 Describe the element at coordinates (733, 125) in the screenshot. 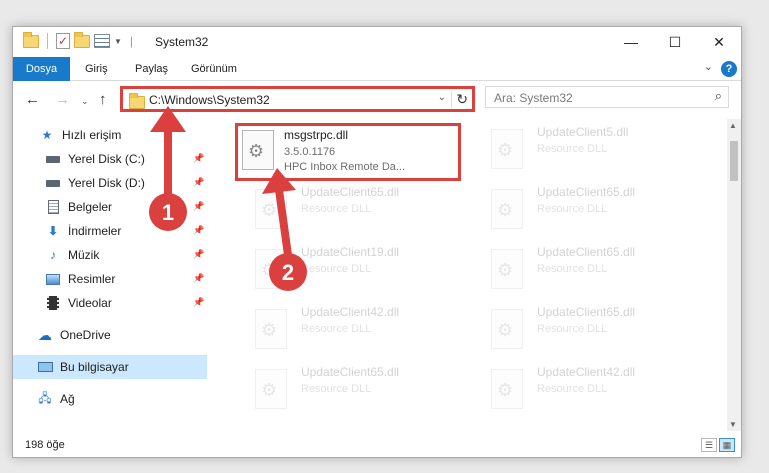

I see `scroll-up-icon: ▲` at that location.